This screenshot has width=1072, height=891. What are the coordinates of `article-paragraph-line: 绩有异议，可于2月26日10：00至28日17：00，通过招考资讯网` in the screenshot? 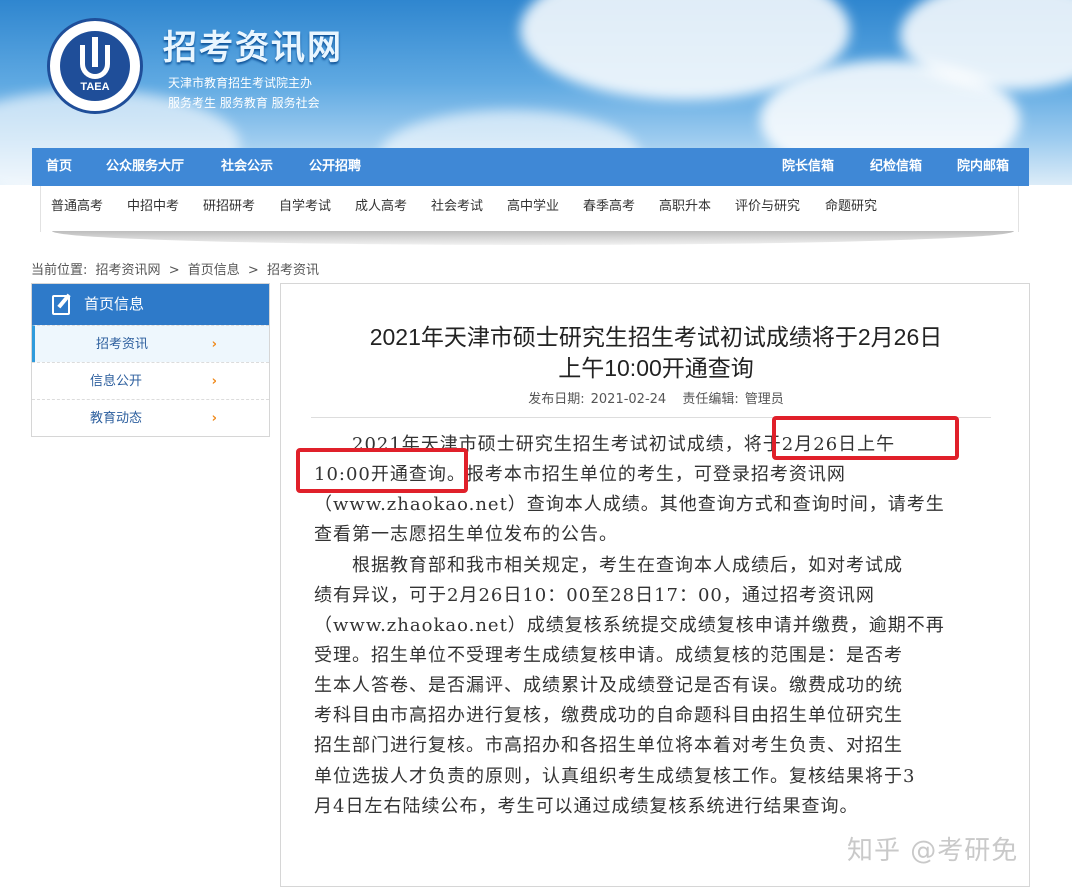 It's located at (594, 595).